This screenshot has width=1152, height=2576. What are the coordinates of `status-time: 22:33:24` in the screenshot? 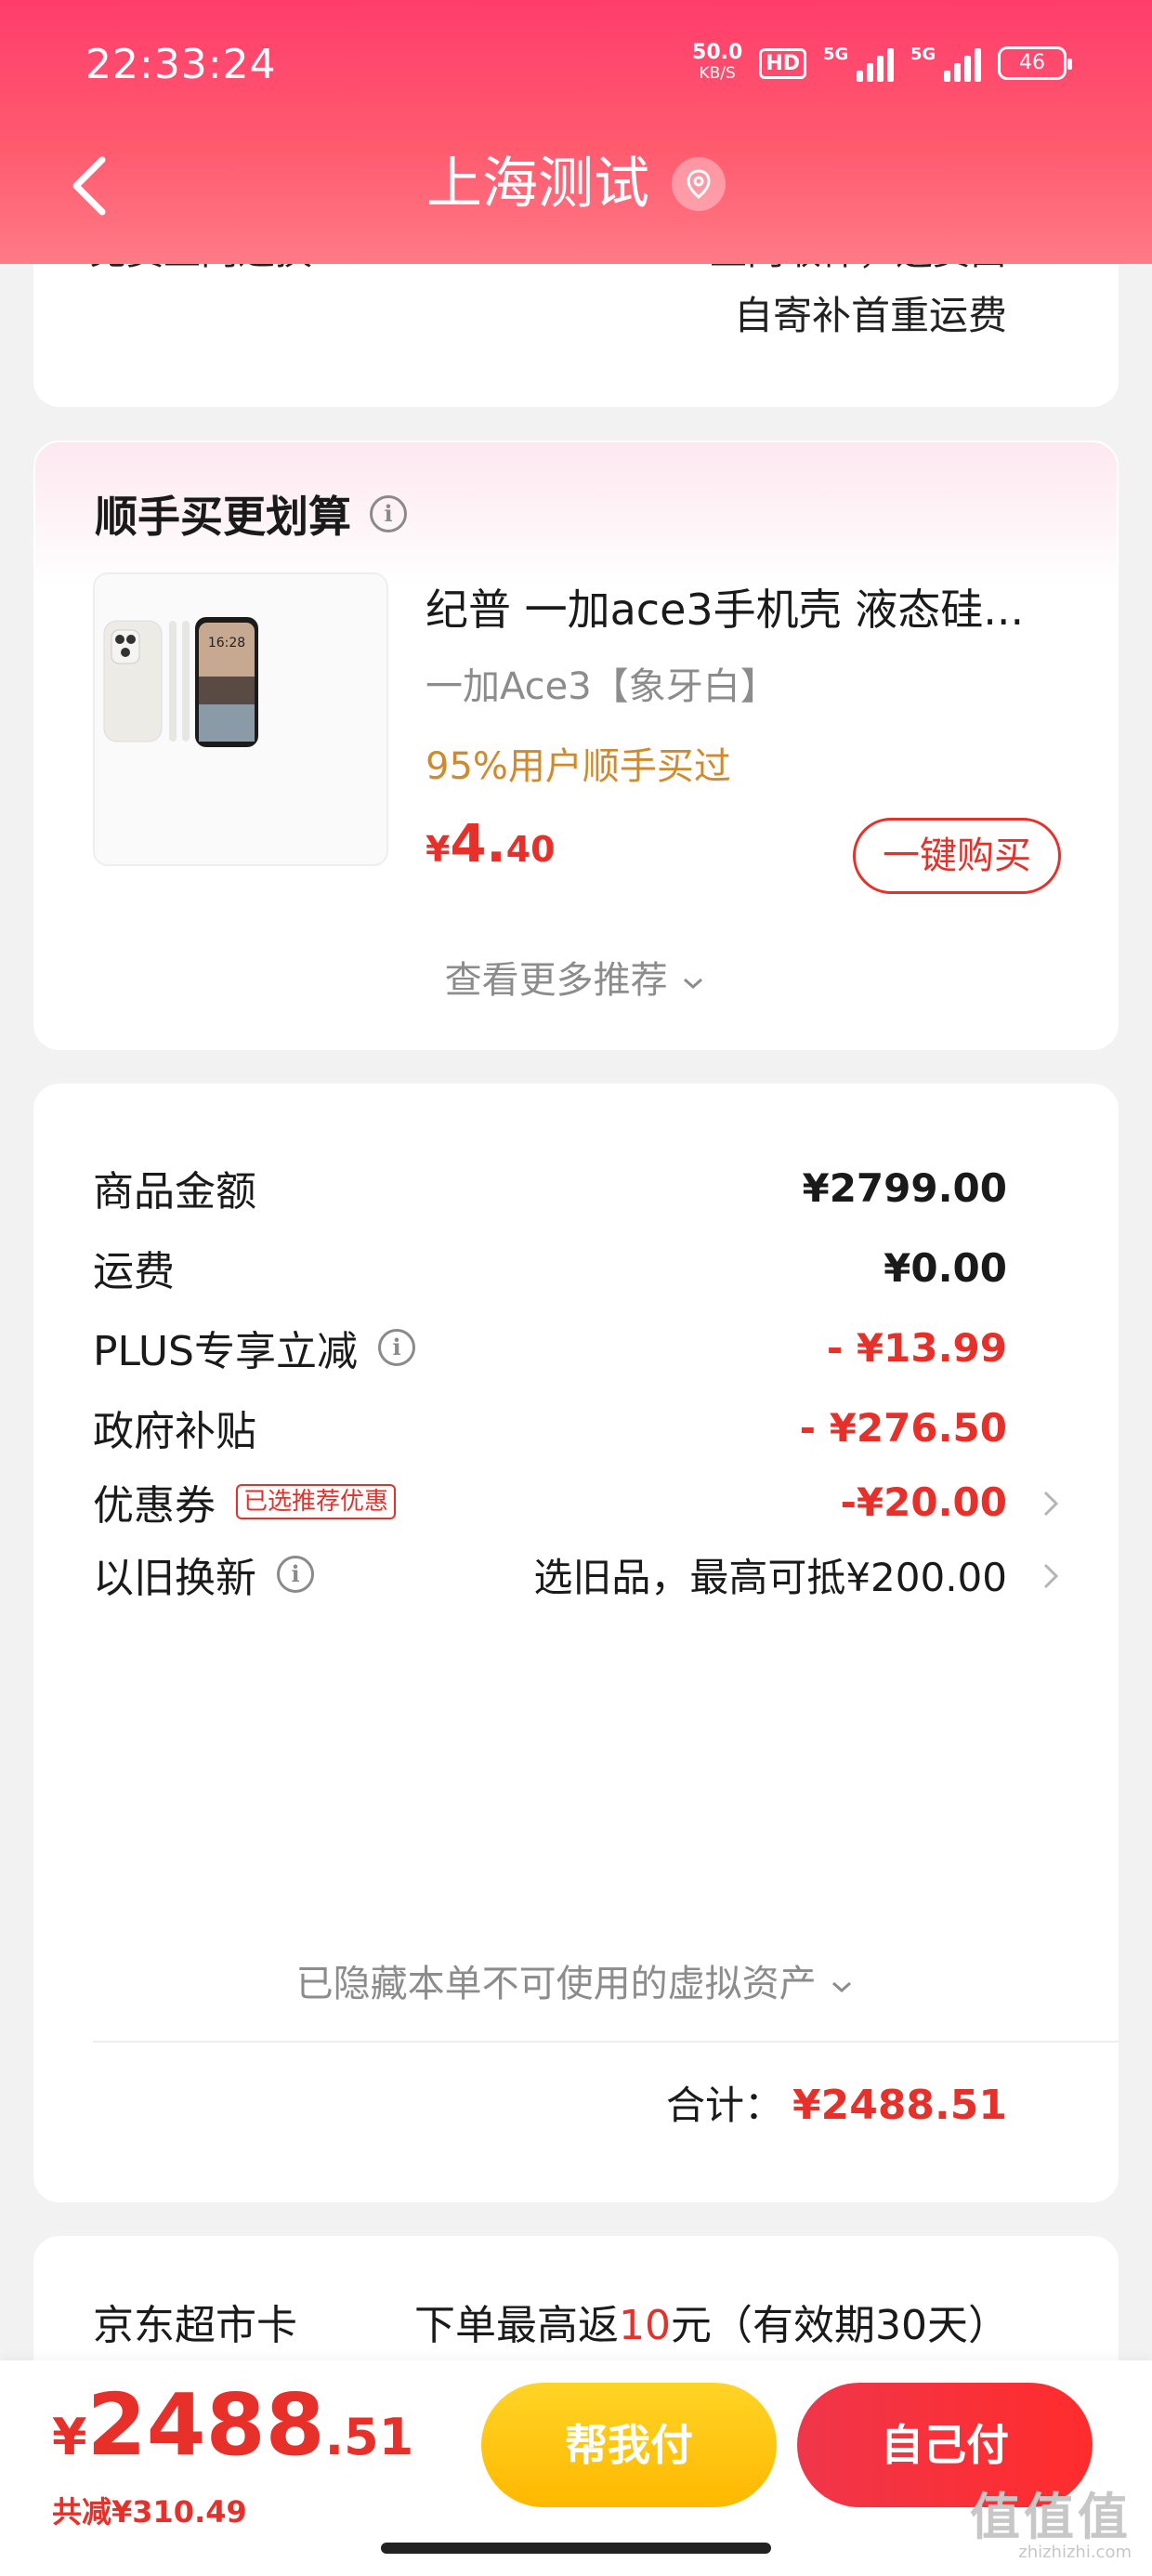 It's located at (181, 64).